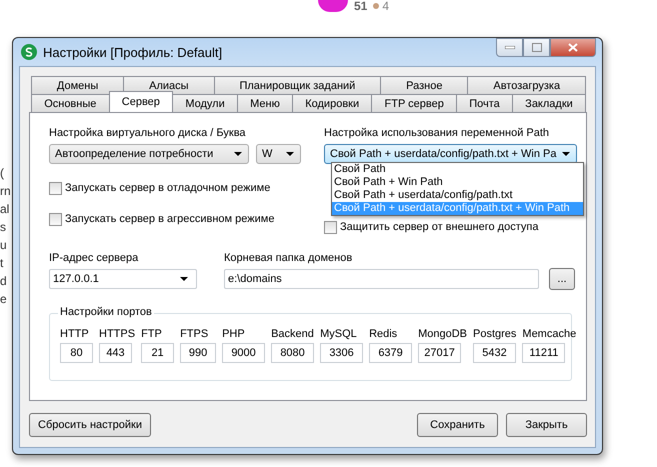  What do you see at coordinates (526, 85) in the screenshot?
I see `tab: Автозагрузка` at bounding box center [526, 85].